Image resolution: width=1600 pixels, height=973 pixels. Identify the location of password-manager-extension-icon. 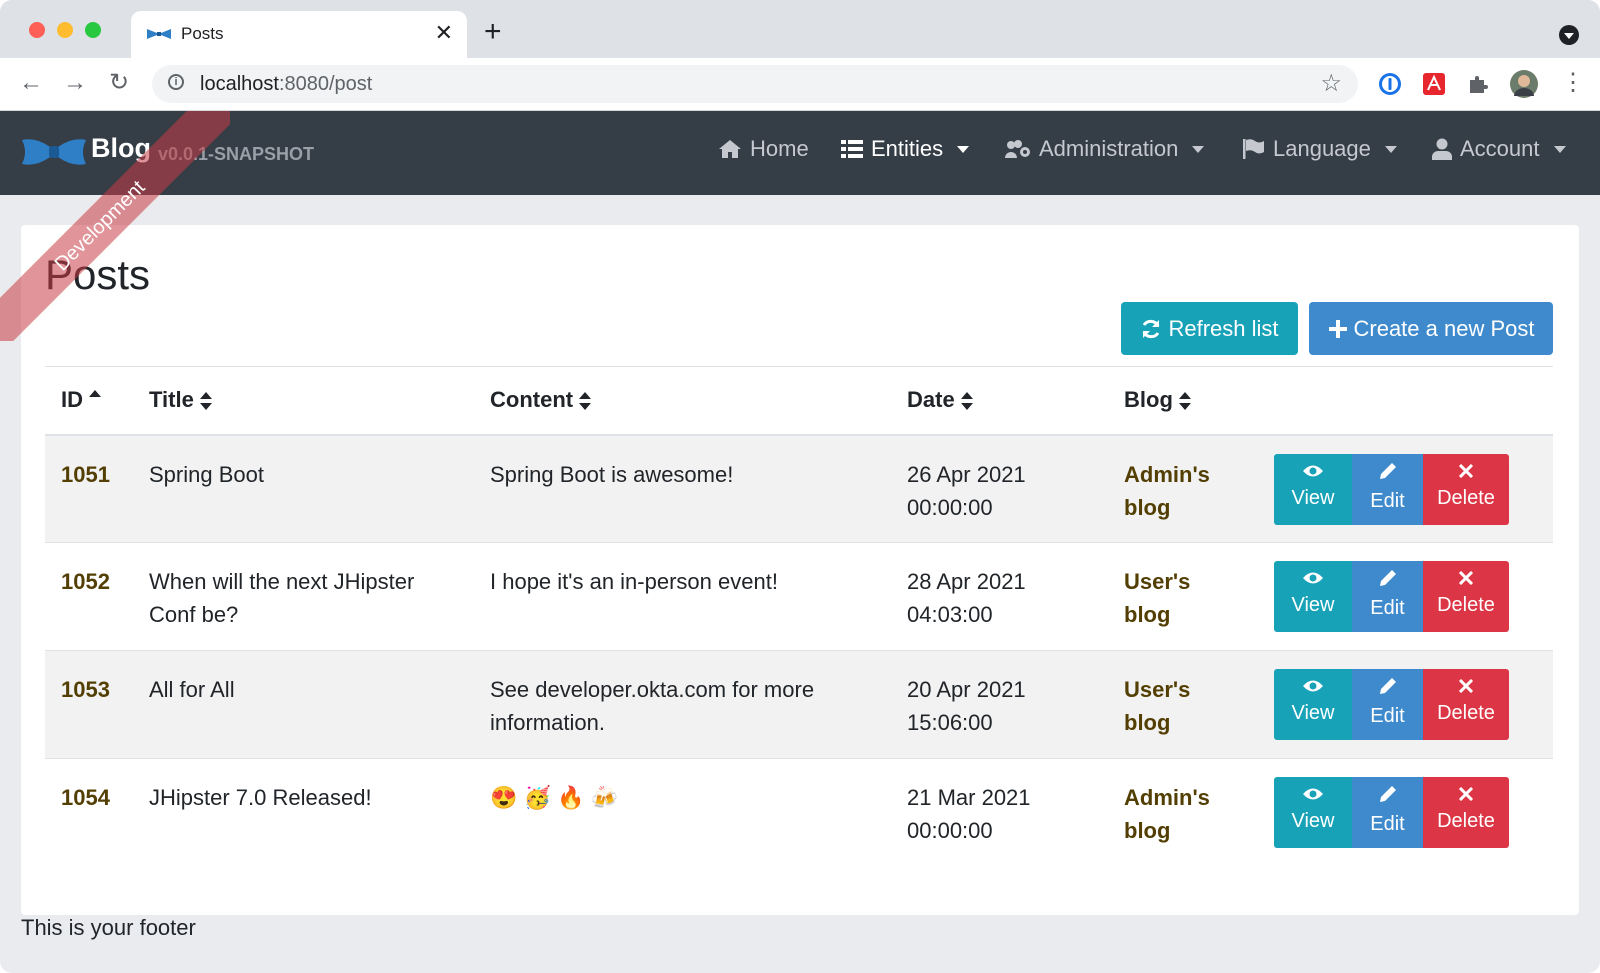
(1390, 84).